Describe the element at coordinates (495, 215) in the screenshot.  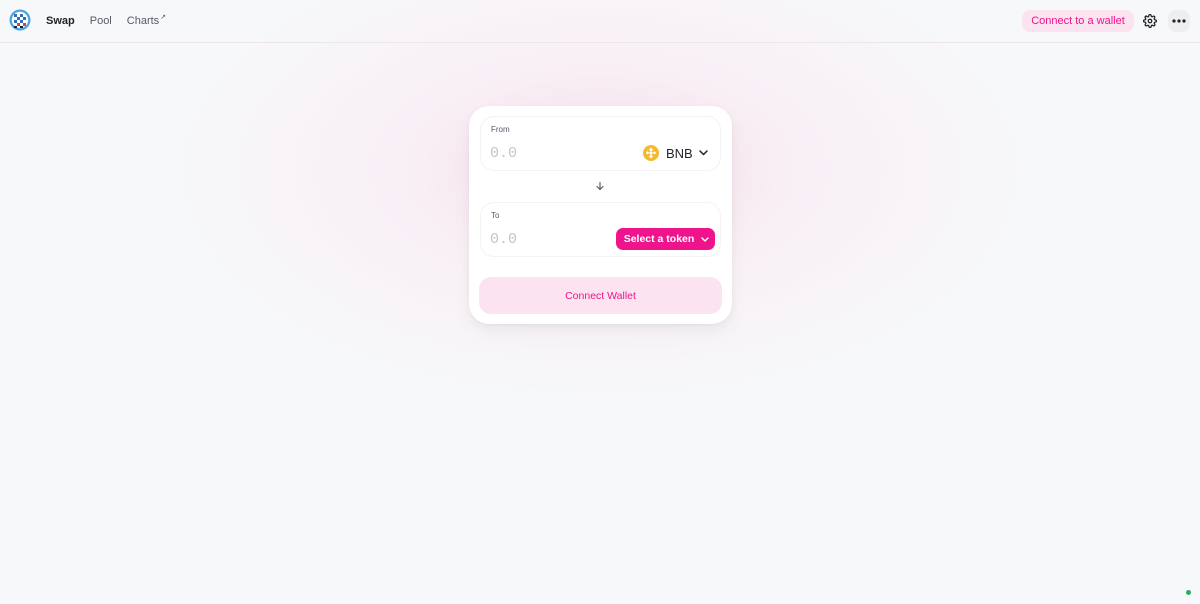
I see `to-label: To` at that location.